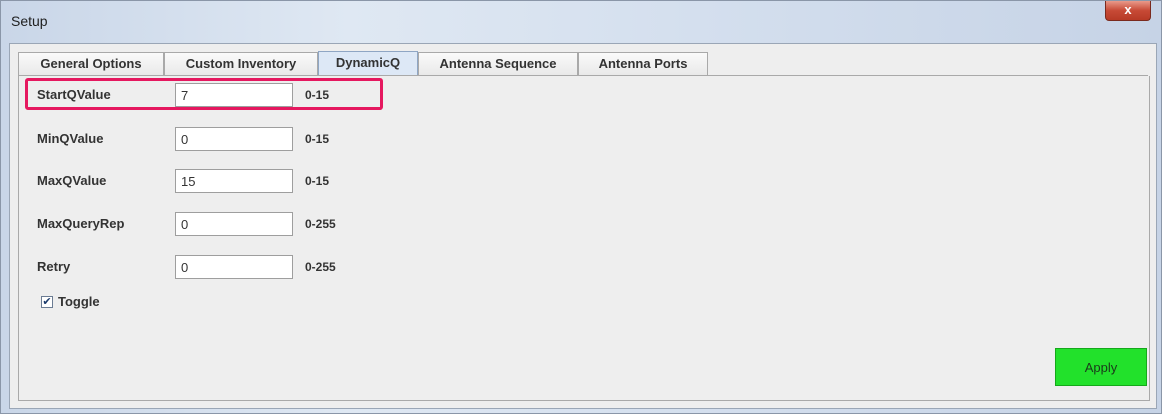  I want to click on field-row-startq: StartQValue 7 0-15, so click(269, 96).